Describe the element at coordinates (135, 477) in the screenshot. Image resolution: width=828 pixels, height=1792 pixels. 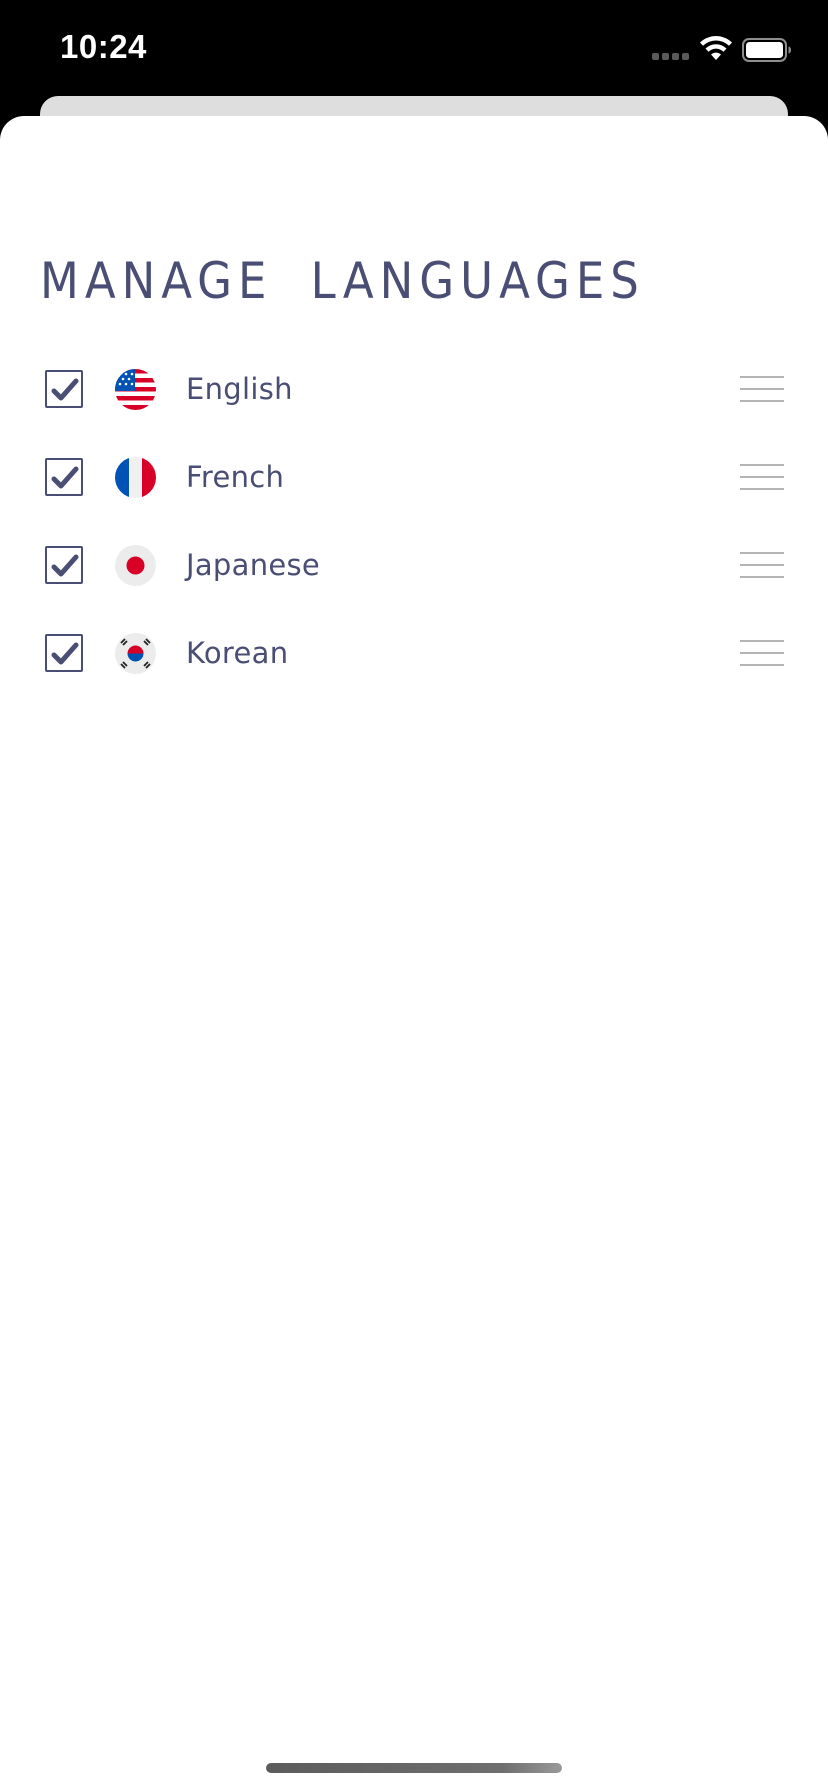
I see `france-flag-icon` at that location.